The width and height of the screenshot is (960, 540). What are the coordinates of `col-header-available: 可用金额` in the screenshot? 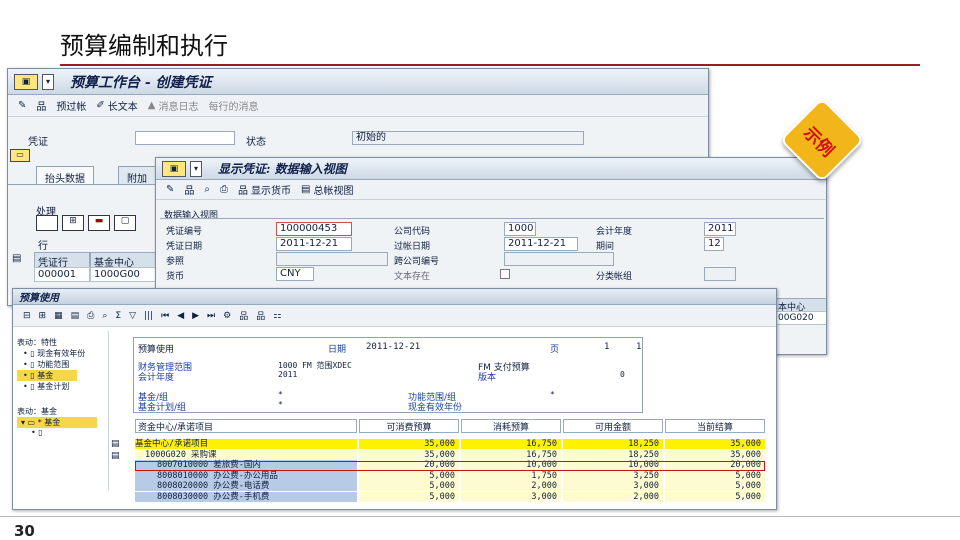 It's located at (613, 426).